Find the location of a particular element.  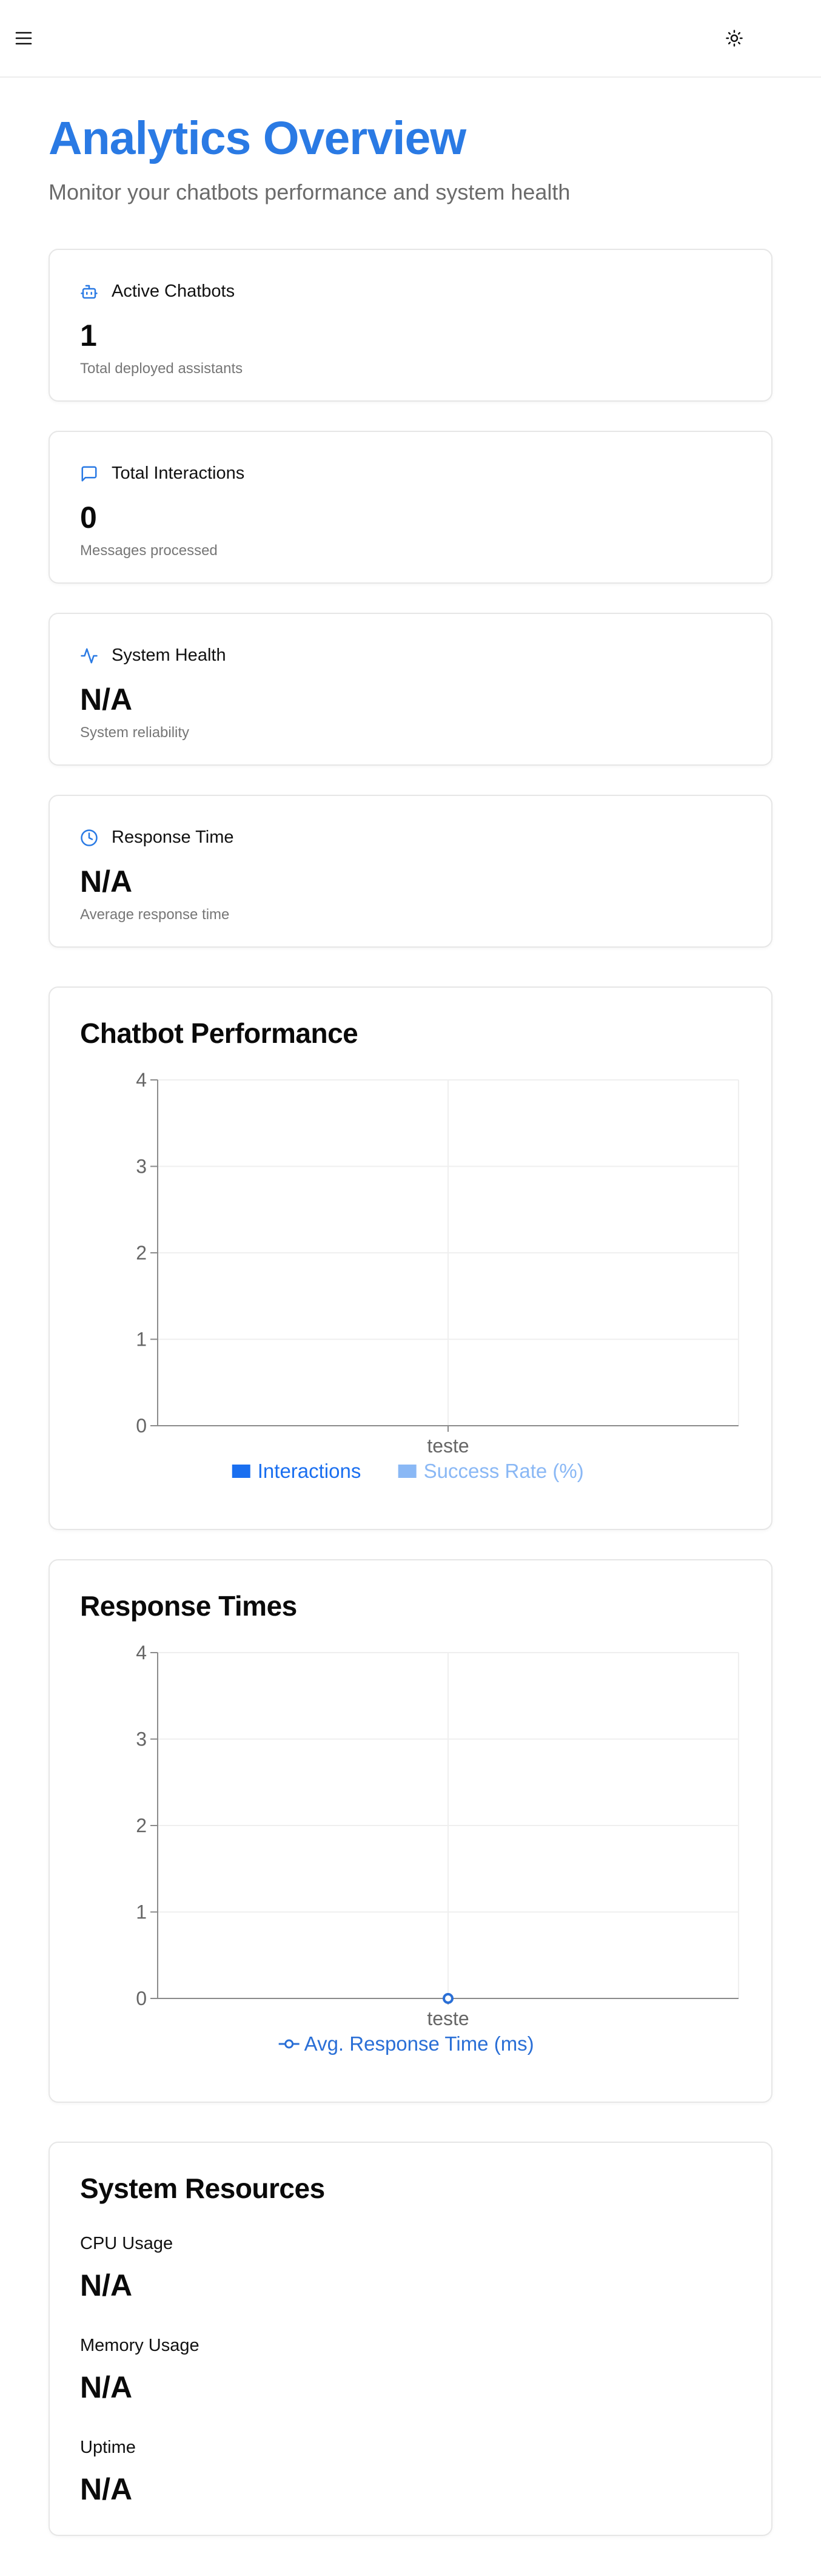

stat-description: Total deployed assistants is located at coordinates (161, 368).